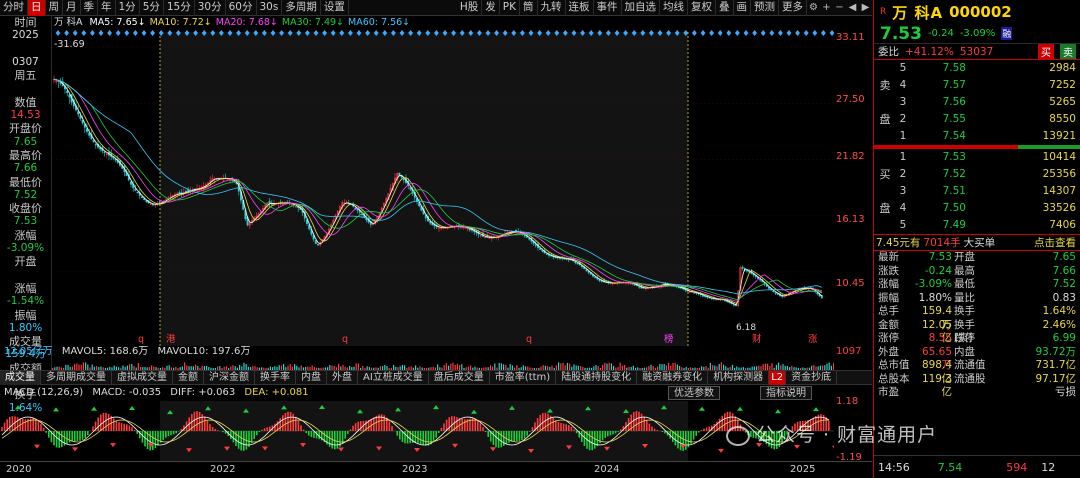  What do you see at coordinates (826, 7) in the screenshot?
I see `plus-icon: +` at bounding box center [826, 7].